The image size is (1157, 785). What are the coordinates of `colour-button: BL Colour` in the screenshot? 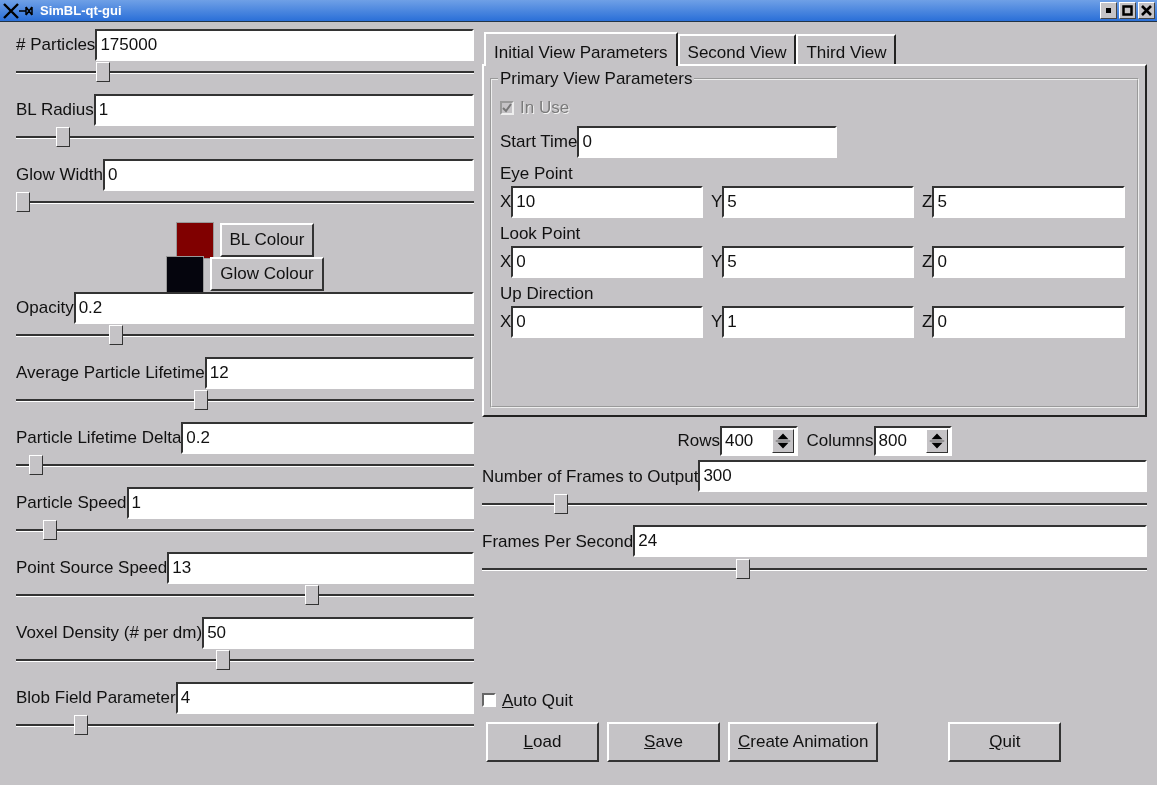 It's located at (267, 240).